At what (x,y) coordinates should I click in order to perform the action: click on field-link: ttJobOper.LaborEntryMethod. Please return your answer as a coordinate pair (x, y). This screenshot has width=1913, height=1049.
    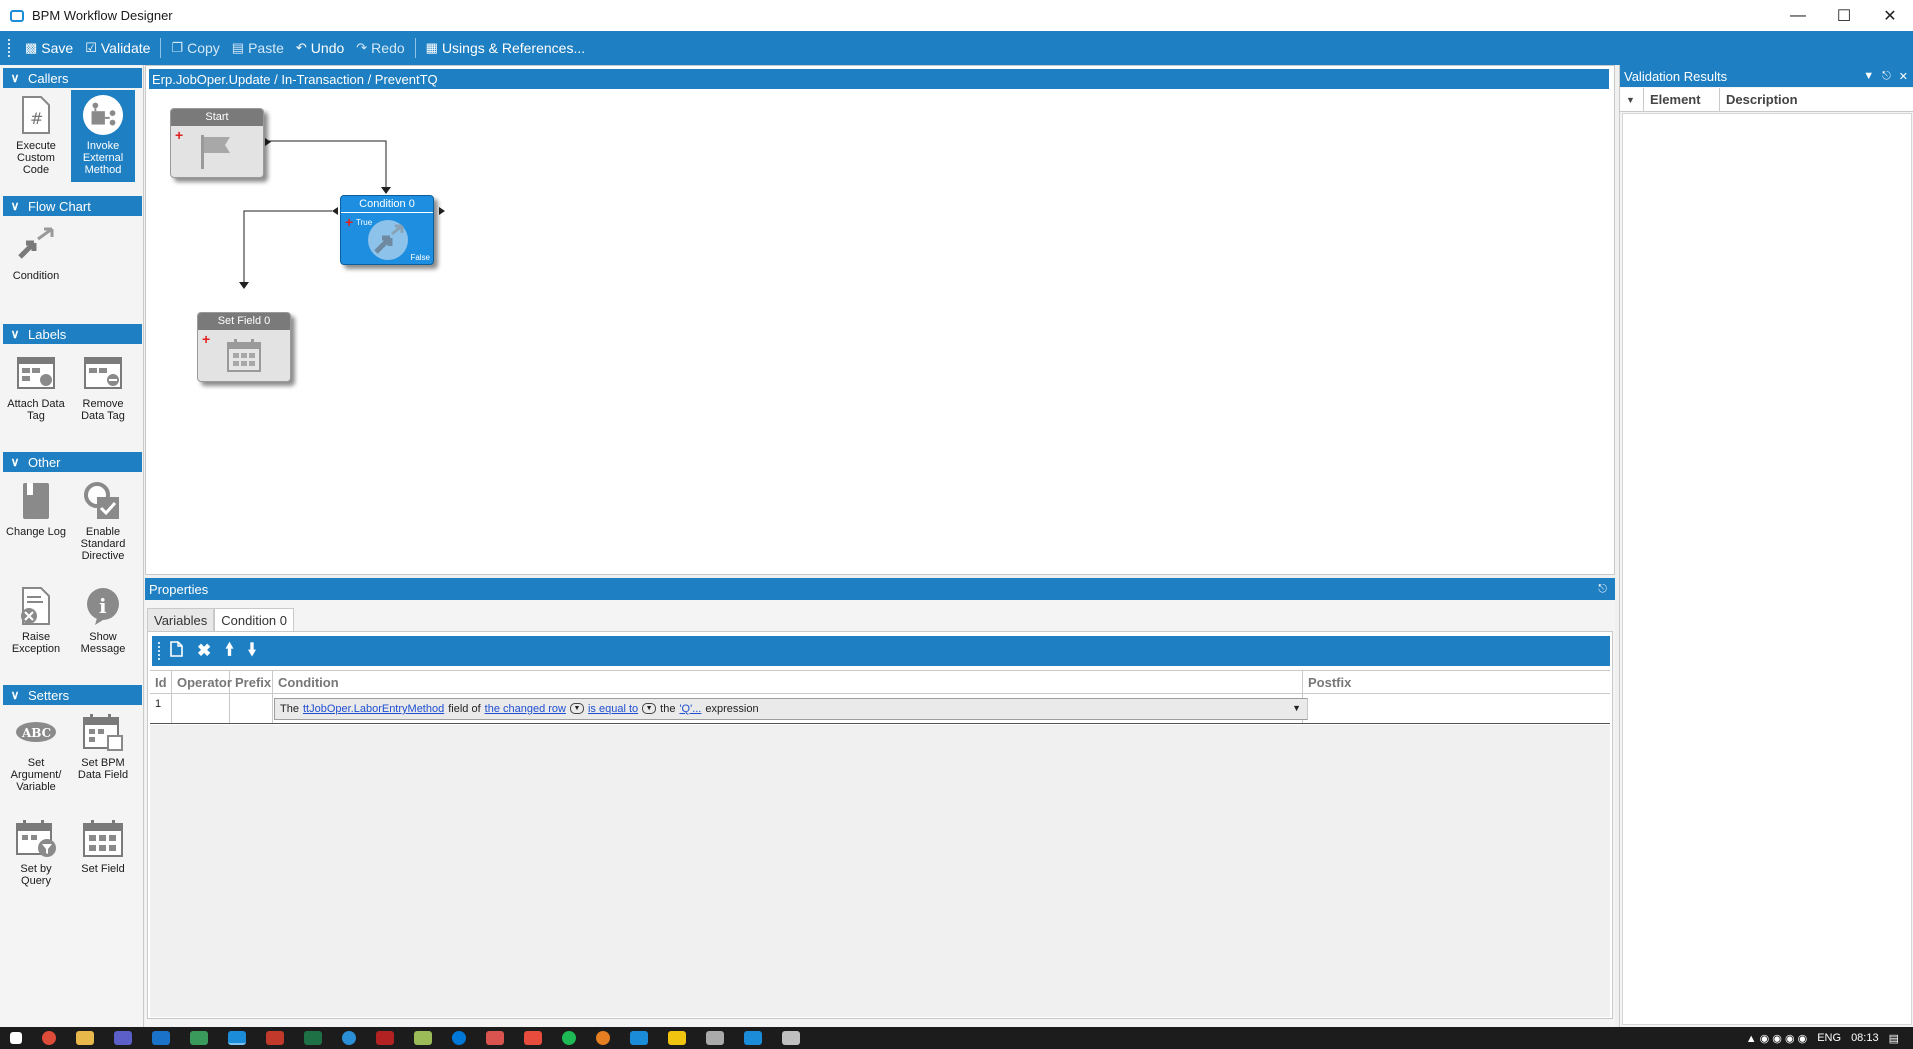
    Looking at the image, I should click on (373, 709).